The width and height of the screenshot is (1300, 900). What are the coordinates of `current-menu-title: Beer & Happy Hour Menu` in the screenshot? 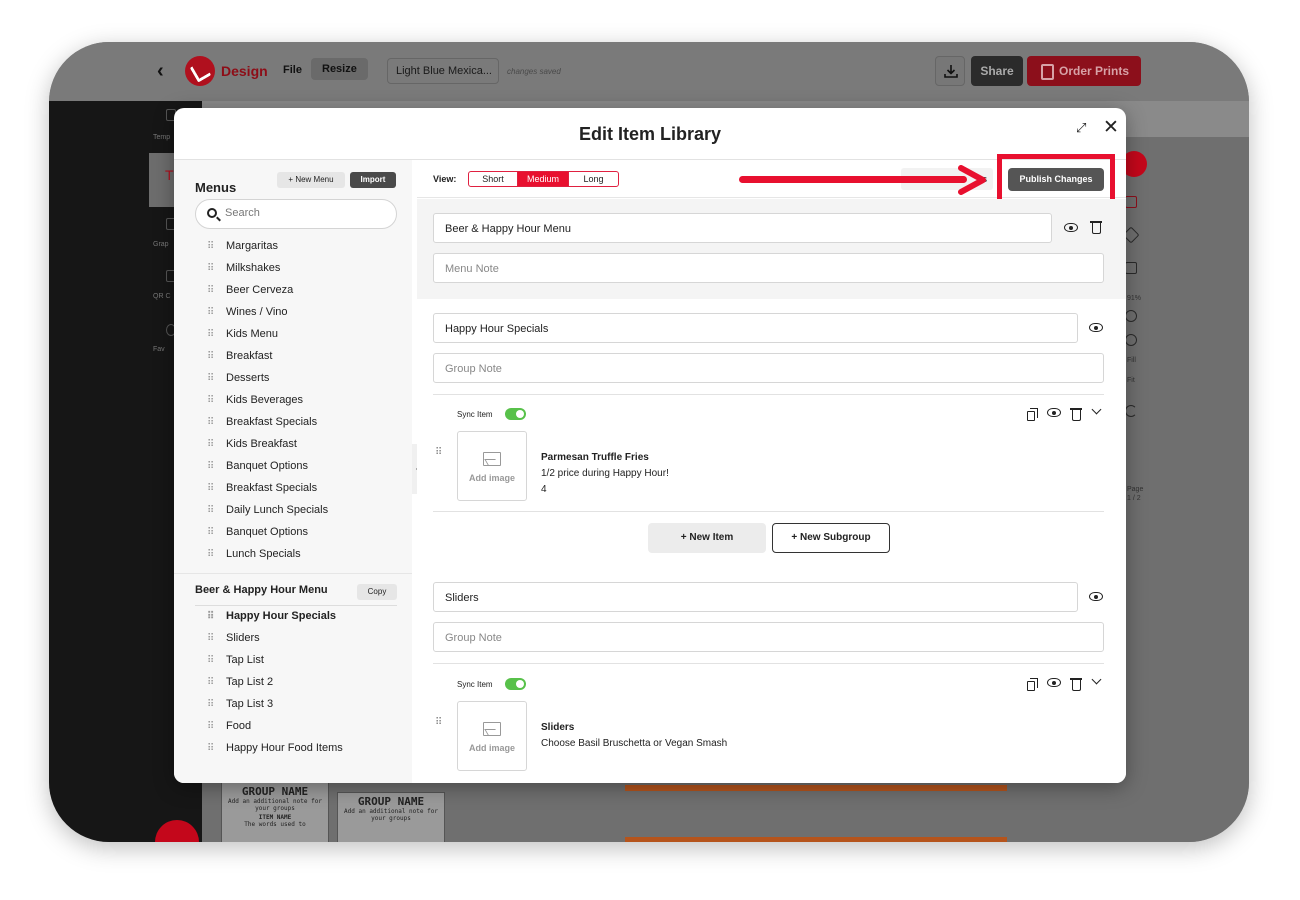 It's located at (261, 590).